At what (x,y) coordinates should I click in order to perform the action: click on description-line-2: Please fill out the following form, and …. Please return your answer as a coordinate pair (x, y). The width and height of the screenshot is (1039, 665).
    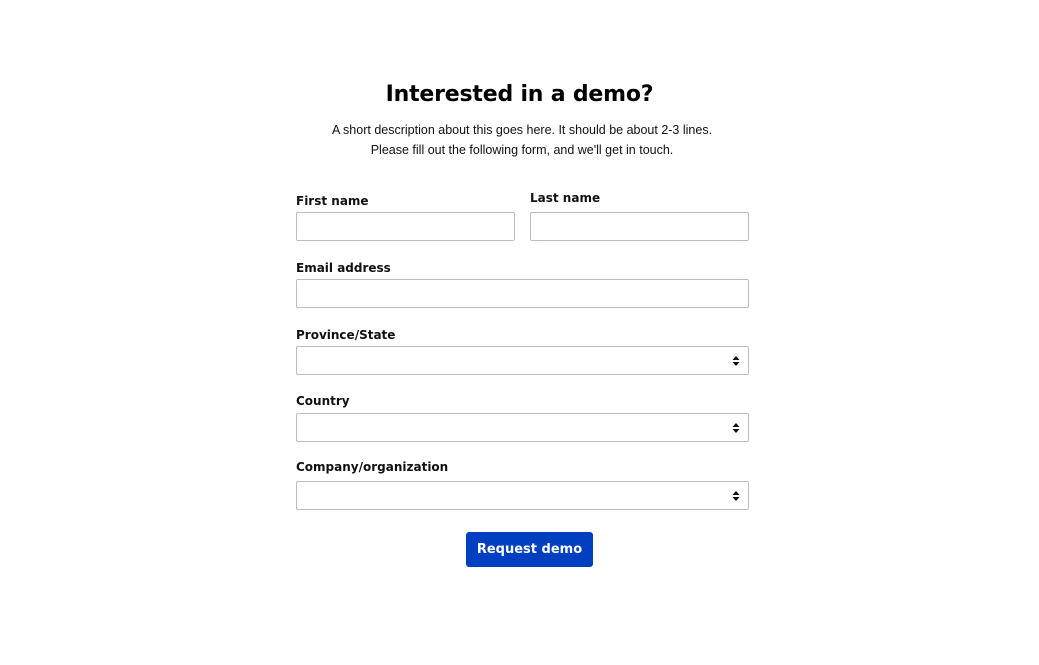
    Looking at the image, I should click on (522, 150).